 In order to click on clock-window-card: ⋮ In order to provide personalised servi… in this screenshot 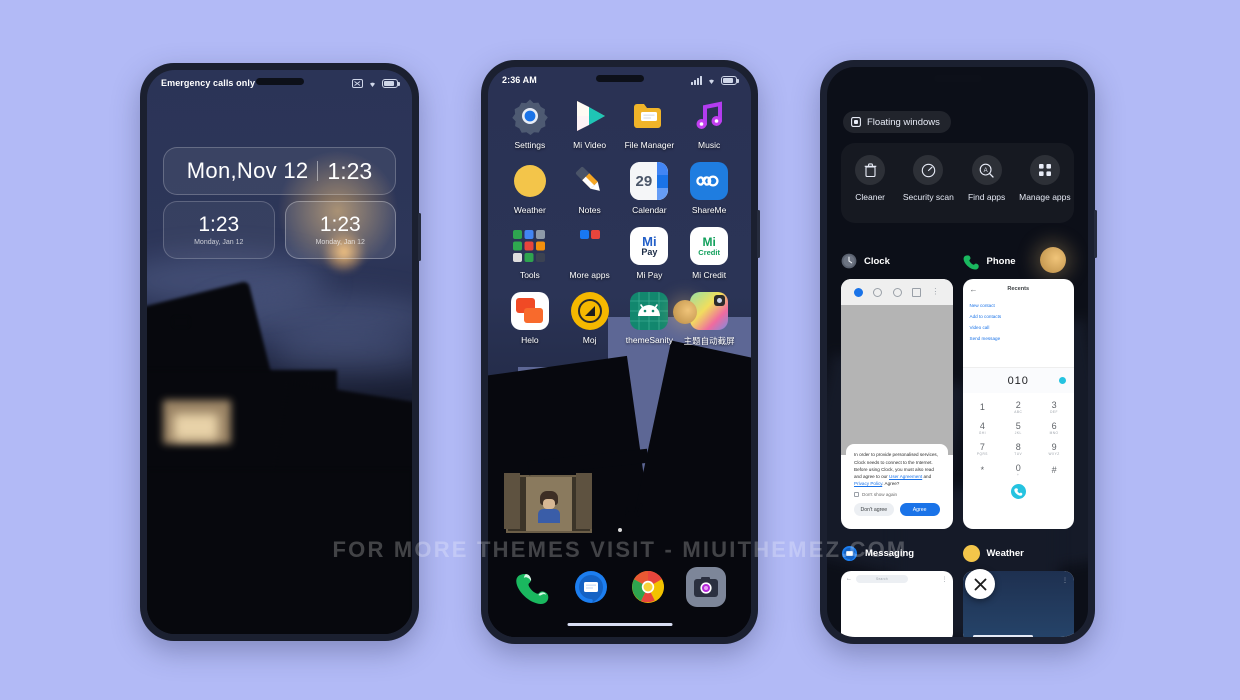, I will do `click(897, 404)`.